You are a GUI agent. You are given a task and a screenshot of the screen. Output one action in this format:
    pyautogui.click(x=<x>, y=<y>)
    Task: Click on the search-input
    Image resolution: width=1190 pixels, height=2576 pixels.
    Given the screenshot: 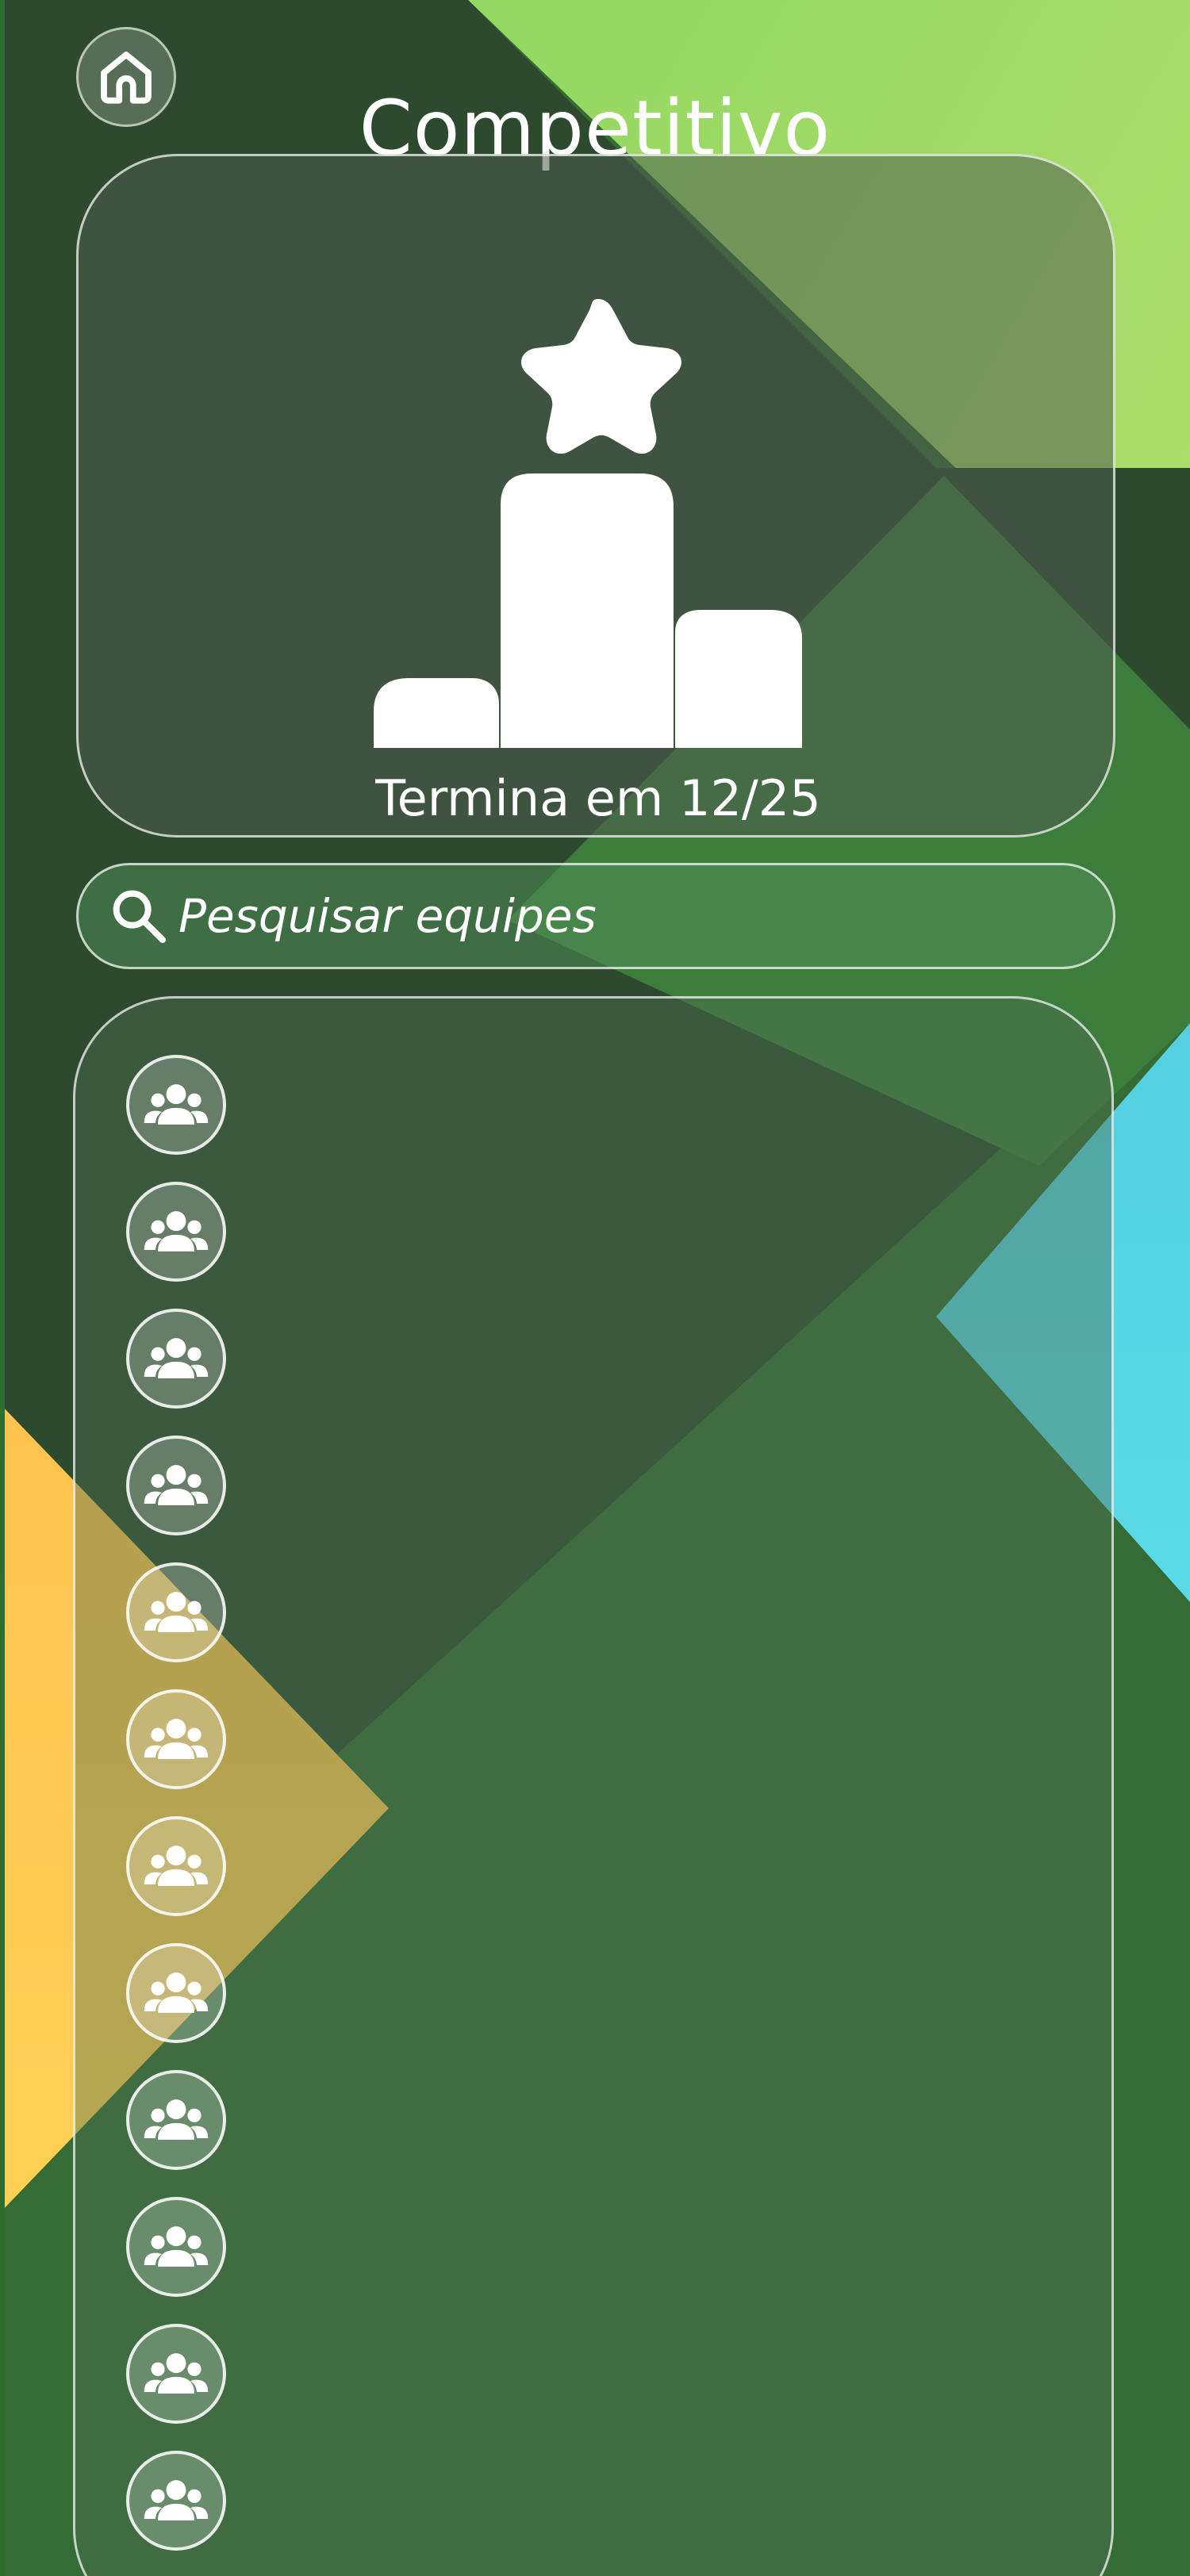 What is the action you would take?
    pyautogui.click(x=614, y=916)
    